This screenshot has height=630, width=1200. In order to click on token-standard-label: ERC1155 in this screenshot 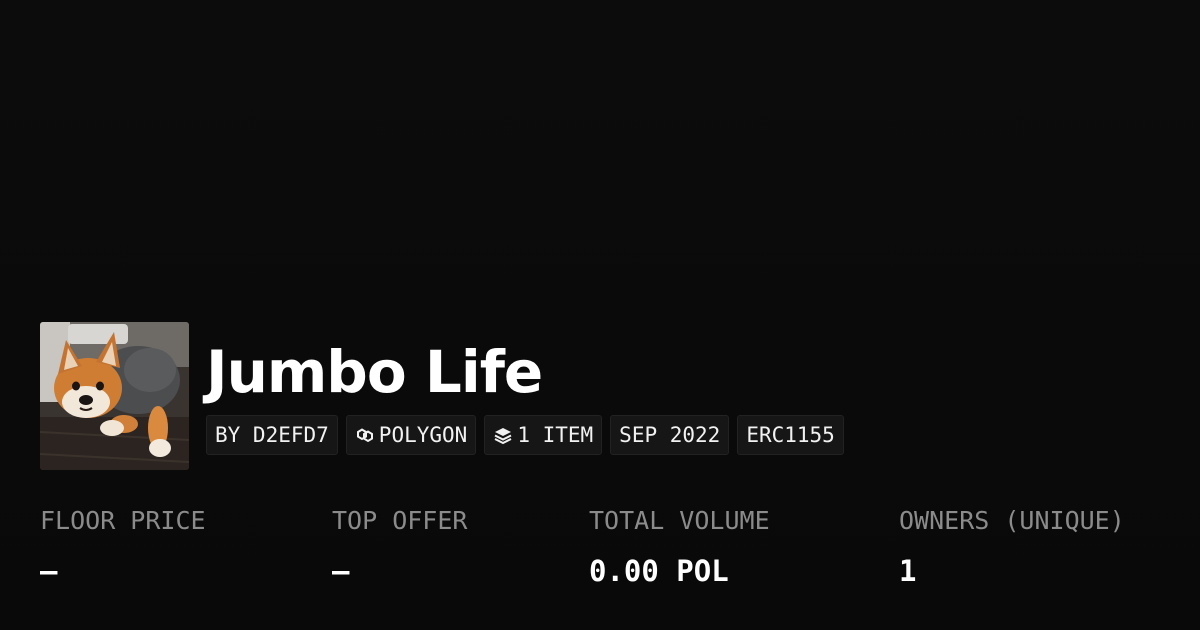, I will do `click(790, 435)`.